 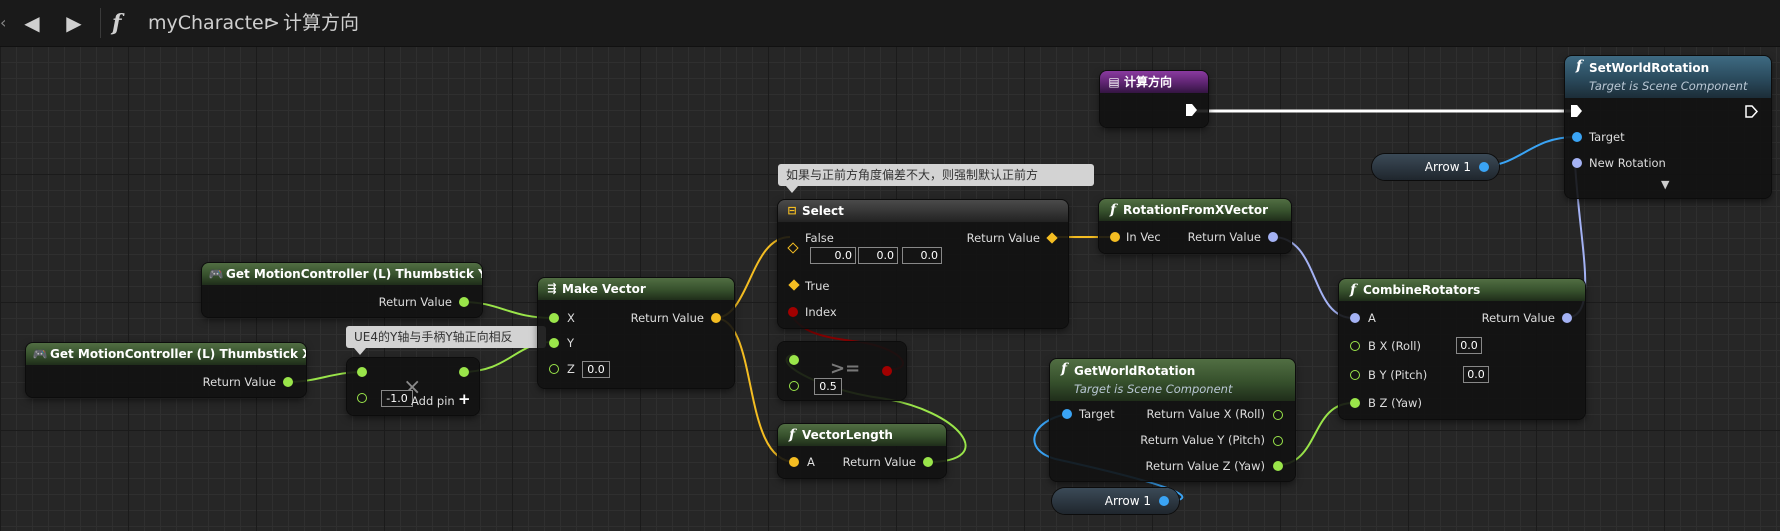 What do you see at coordinates (794, 360) in the screenshot?
I see `compare-in-a-pin` at bounding box center [794, 360].